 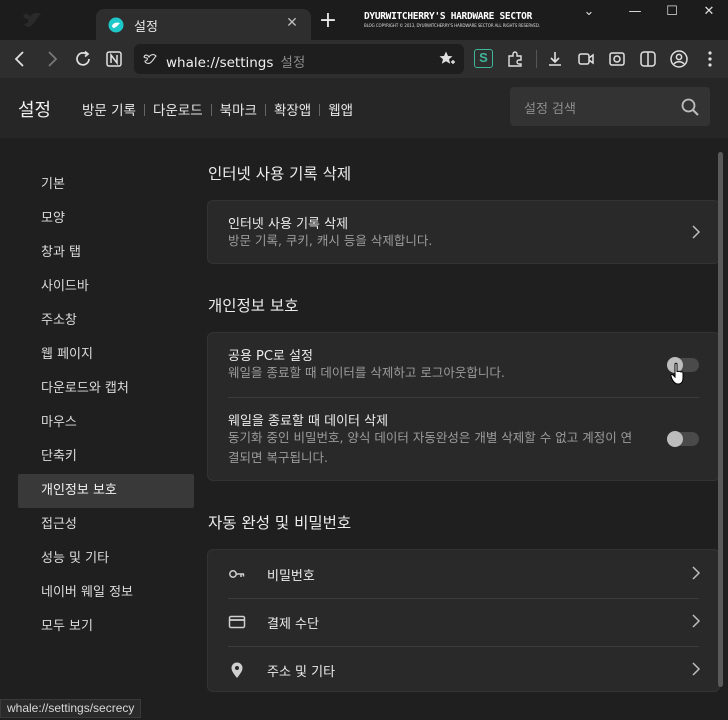 What do you see at coordinates (330, 240) in the screenshot?
I see `clear-history-description: 방문 기록, 쿠키, 캐시 등을 삭제합니다.` at bounding box center [330, 240].